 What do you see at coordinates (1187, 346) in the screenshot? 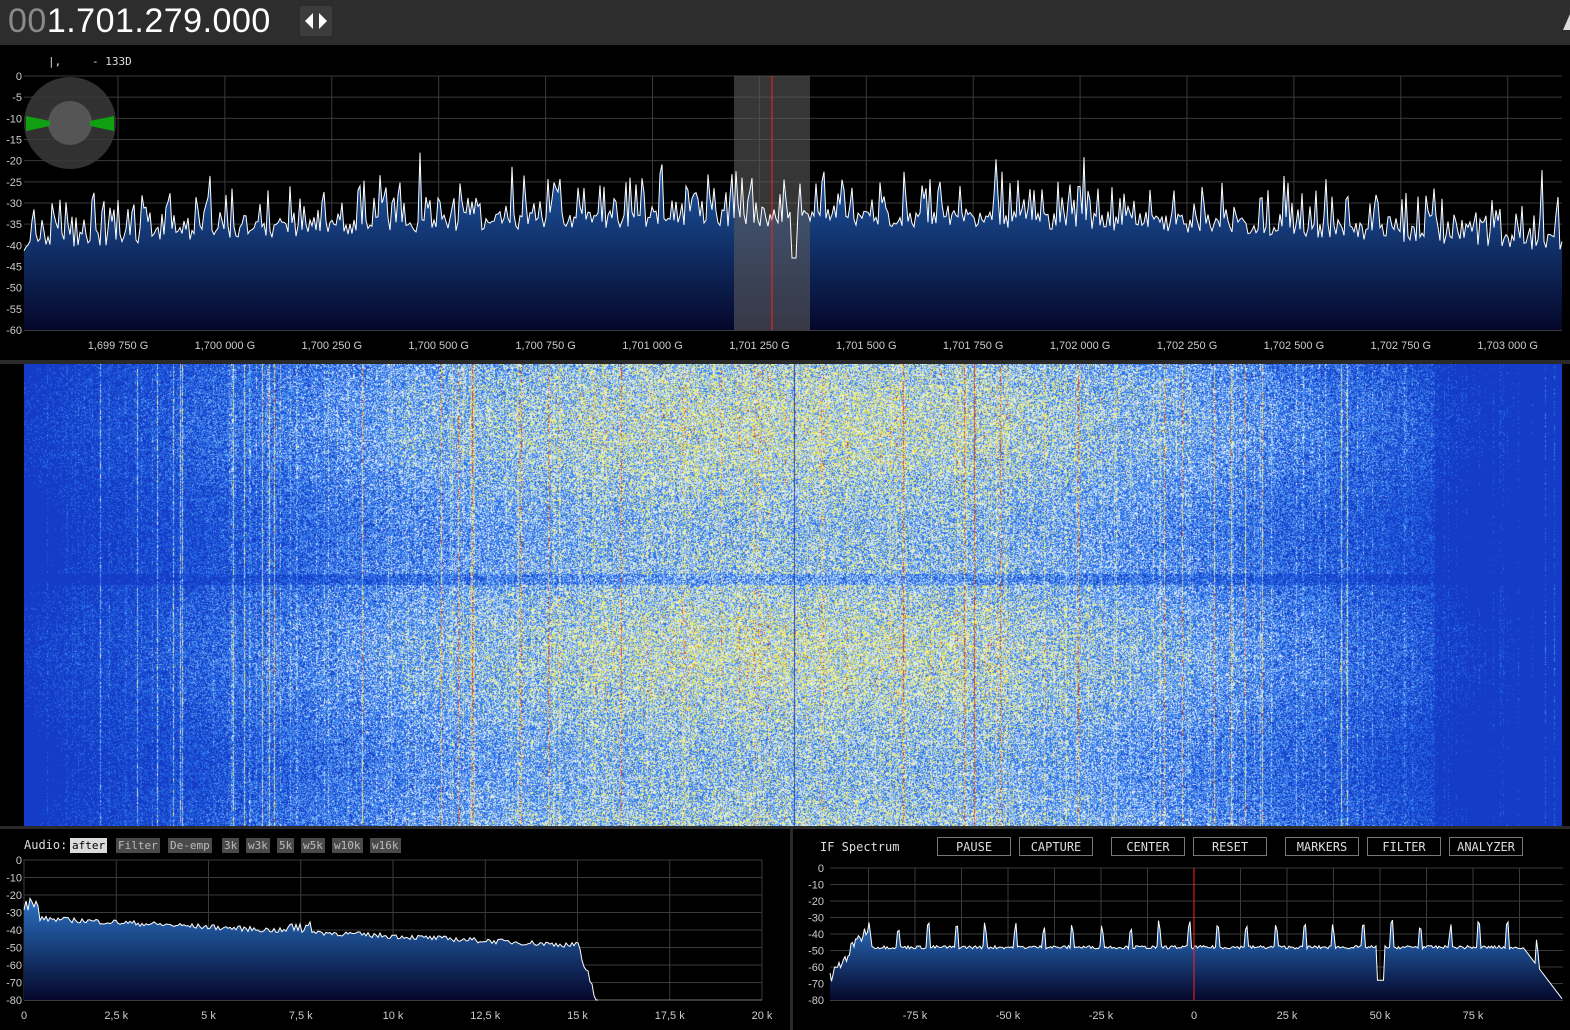
I see `x-tick-label: 1,702 250 G` at bounding box center [1187, 346].